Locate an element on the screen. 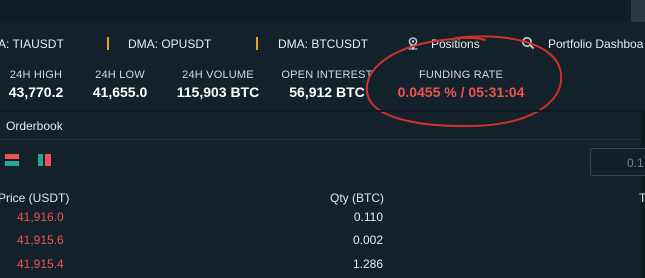  stat-24h-volume: 24H VOLUME 115,903 BTC is located at coordinates (218, 84).